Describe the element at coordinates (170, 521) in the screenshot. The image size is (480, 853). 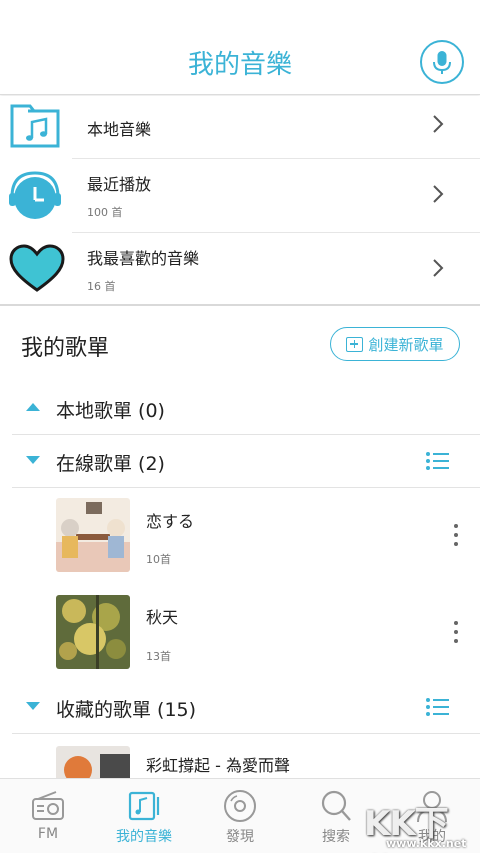
I see `playlist-name: 恋する` at that location.